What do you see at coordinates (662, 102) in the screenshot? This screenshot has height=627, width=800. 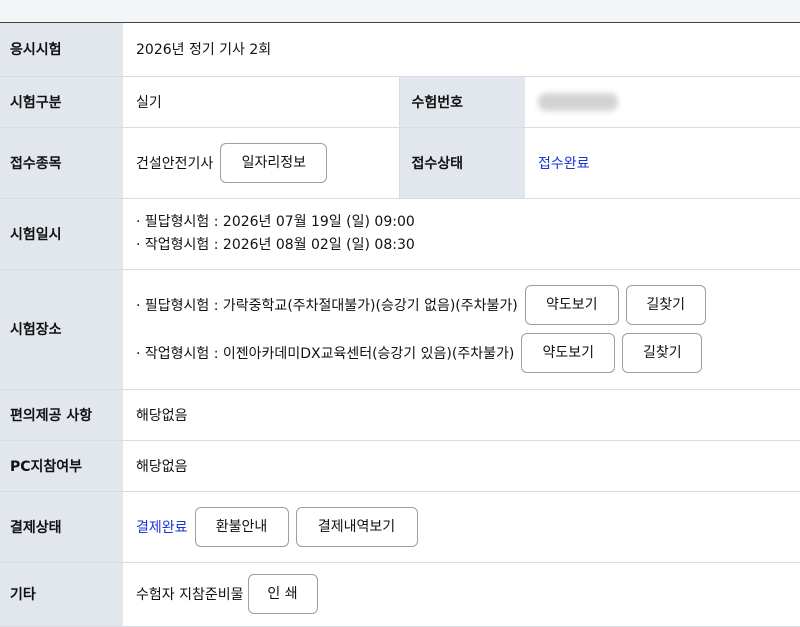 I see `exam-number-value` at bounding box center [662, 102].